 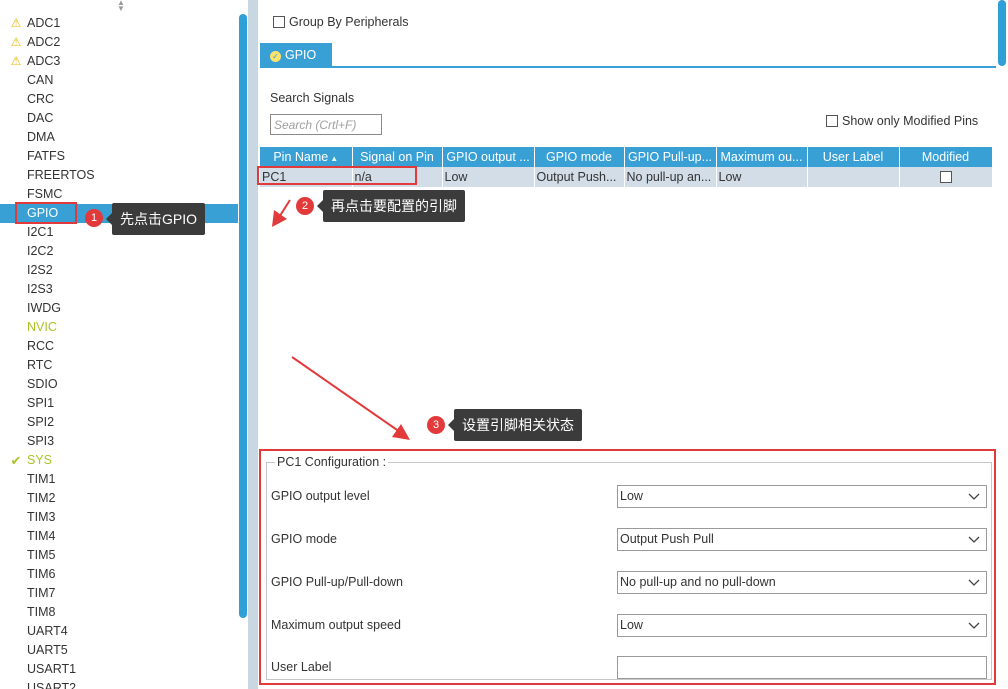 I want to click on show-modified-checkbox, so click(x=832, y=121).